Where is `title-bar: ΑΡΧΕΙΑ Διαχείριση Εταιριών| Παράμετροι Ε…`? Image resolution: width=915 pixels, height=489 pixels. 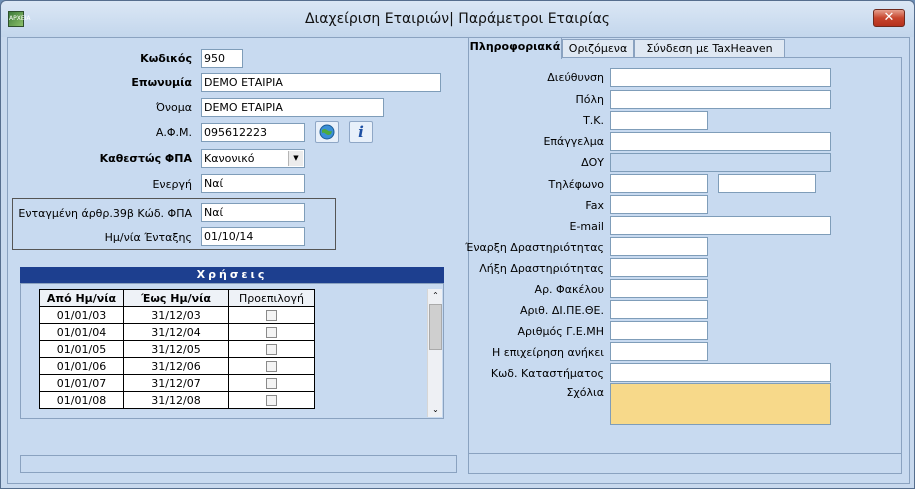
title-bar: ΑΡΧΕΙΑ Διαχείριση Εταιριών| Παράμετροι Ε… is located at coordinates (457, 19).